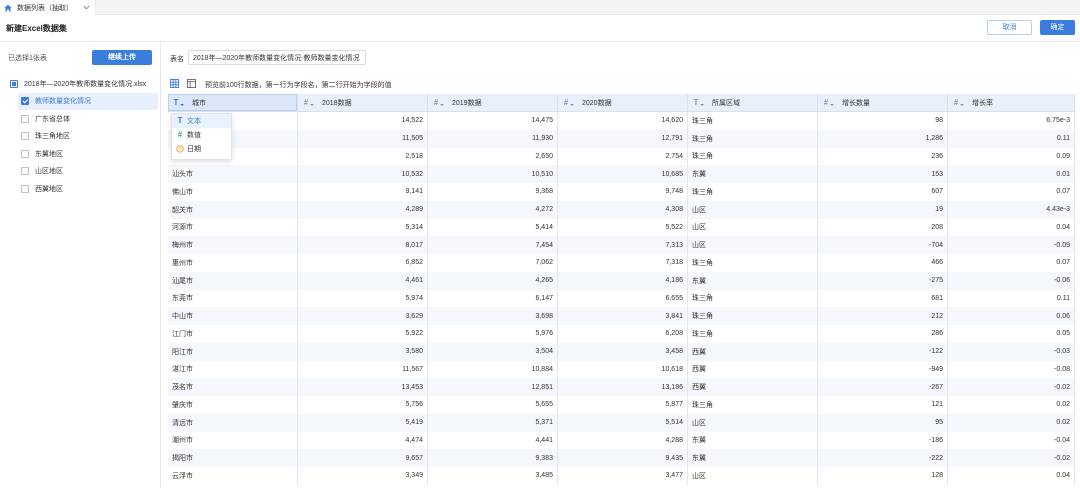  I want to click on table-cell: 7,313, so click(623, 245).